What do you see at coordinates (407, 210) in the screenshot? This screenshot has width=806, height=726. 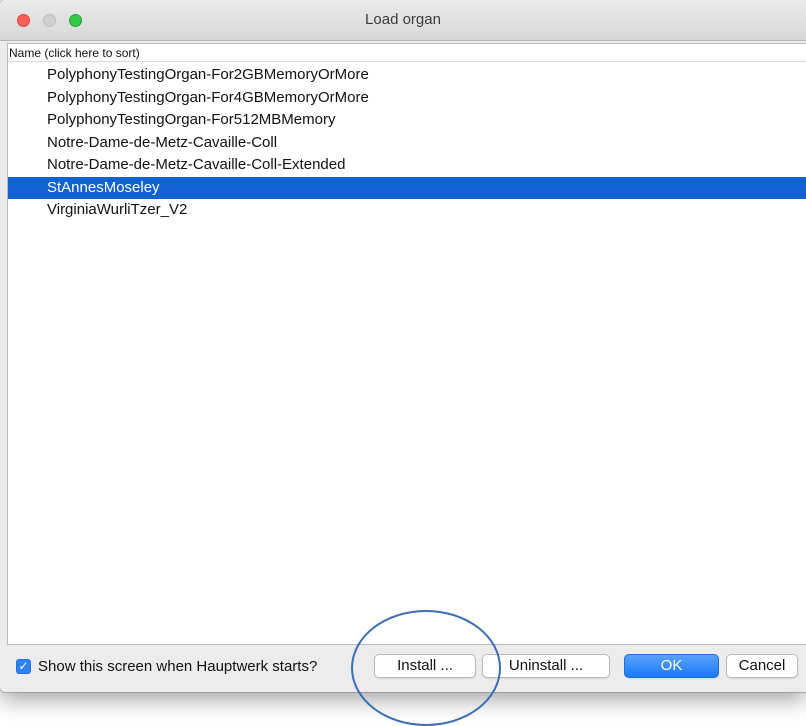 I see `organ-list-item: VirginiaWurliTzer_V2` at bounding box center [407, 210].